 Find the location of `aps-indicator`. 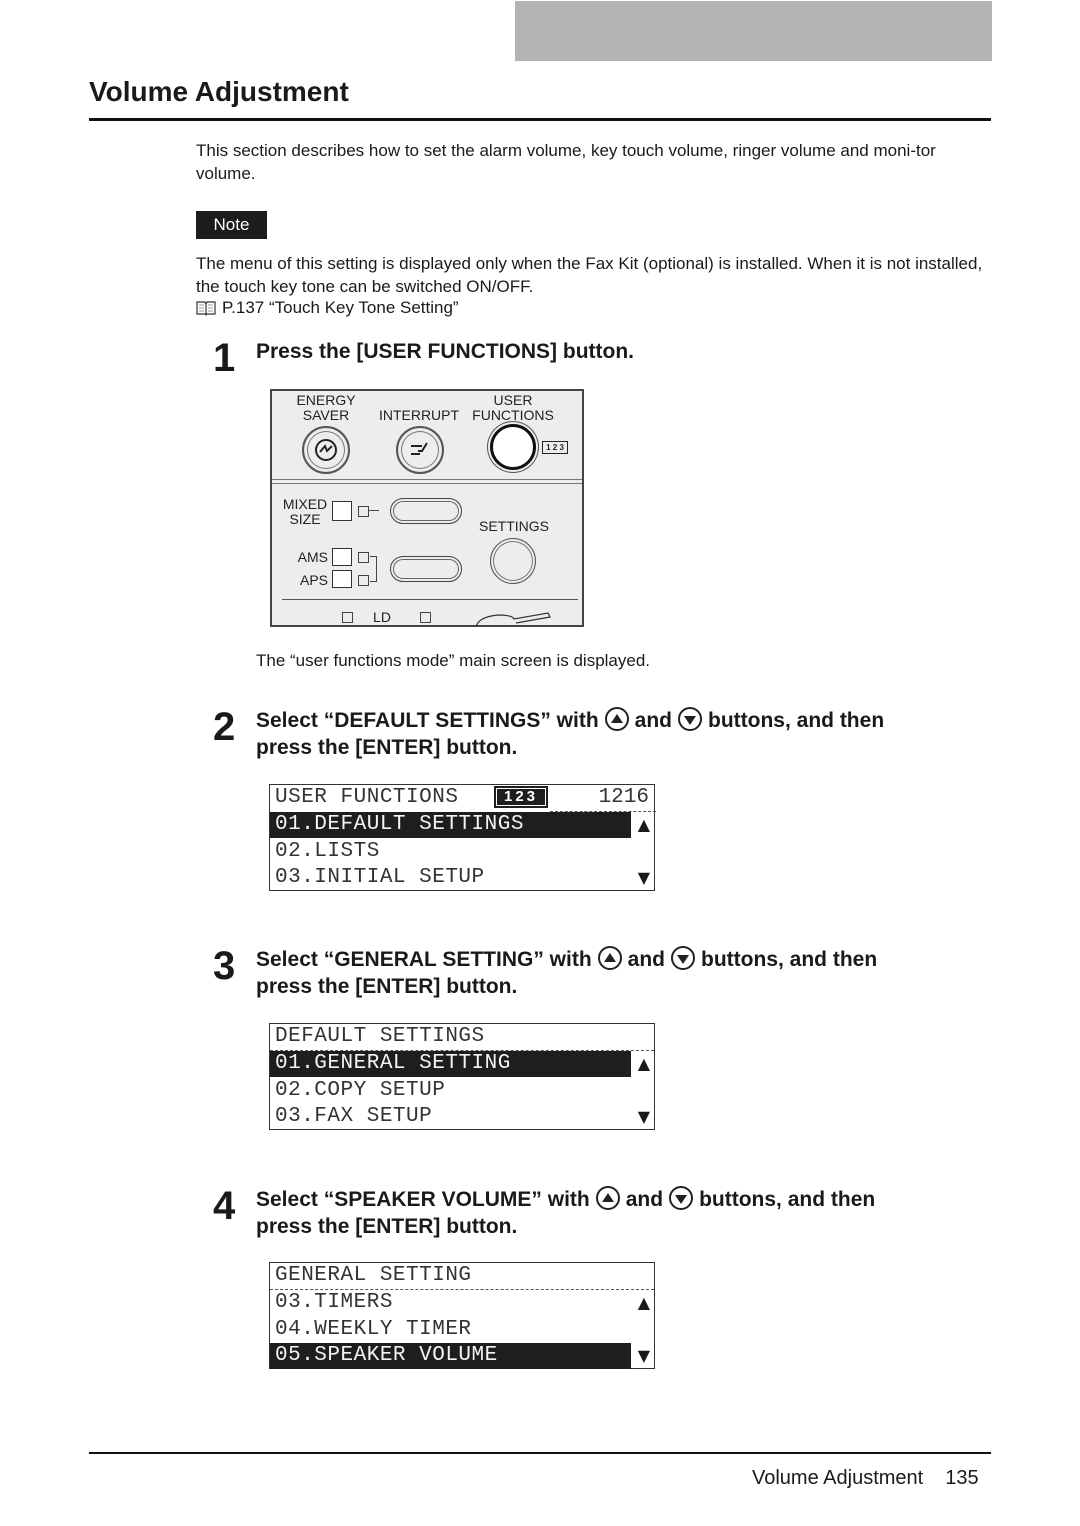

aps-indicator is located at coordinates (363, 580).